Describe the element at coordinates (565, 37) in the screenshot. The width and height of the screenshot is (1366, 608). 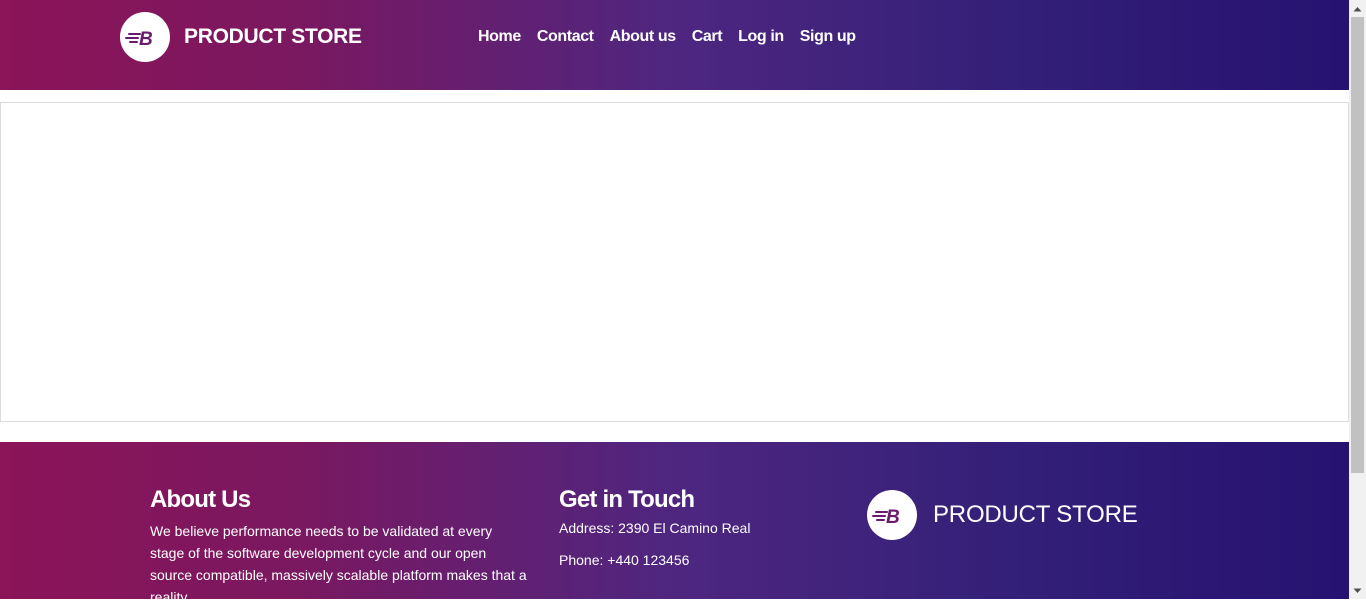
I see `nav-contact-link: Contact` at that location.